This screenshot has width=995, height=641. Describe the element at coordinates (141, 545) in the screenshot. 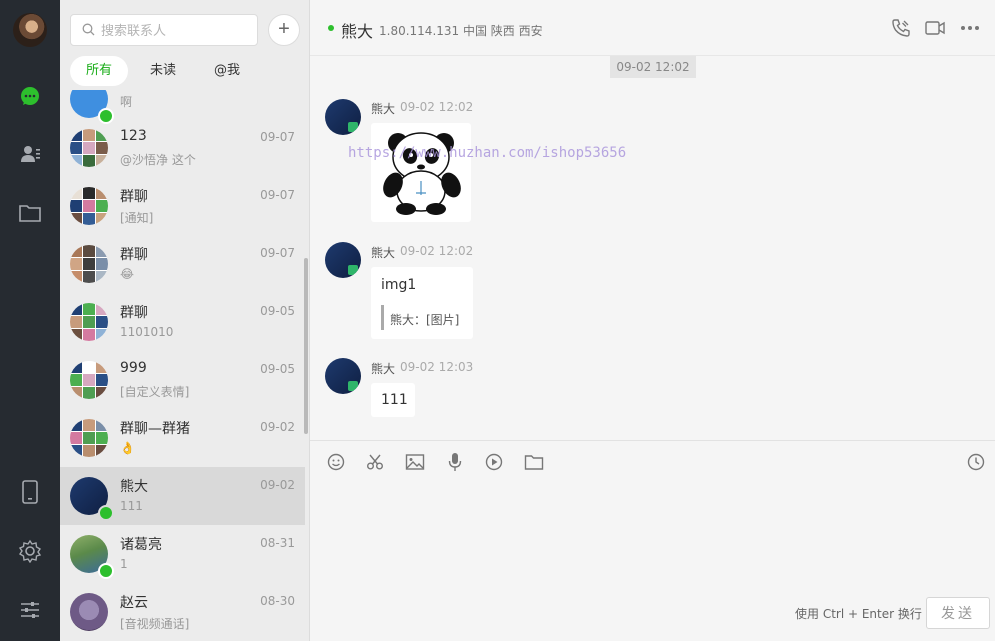

I see `conversation-name: 诸葛亮` at that location.